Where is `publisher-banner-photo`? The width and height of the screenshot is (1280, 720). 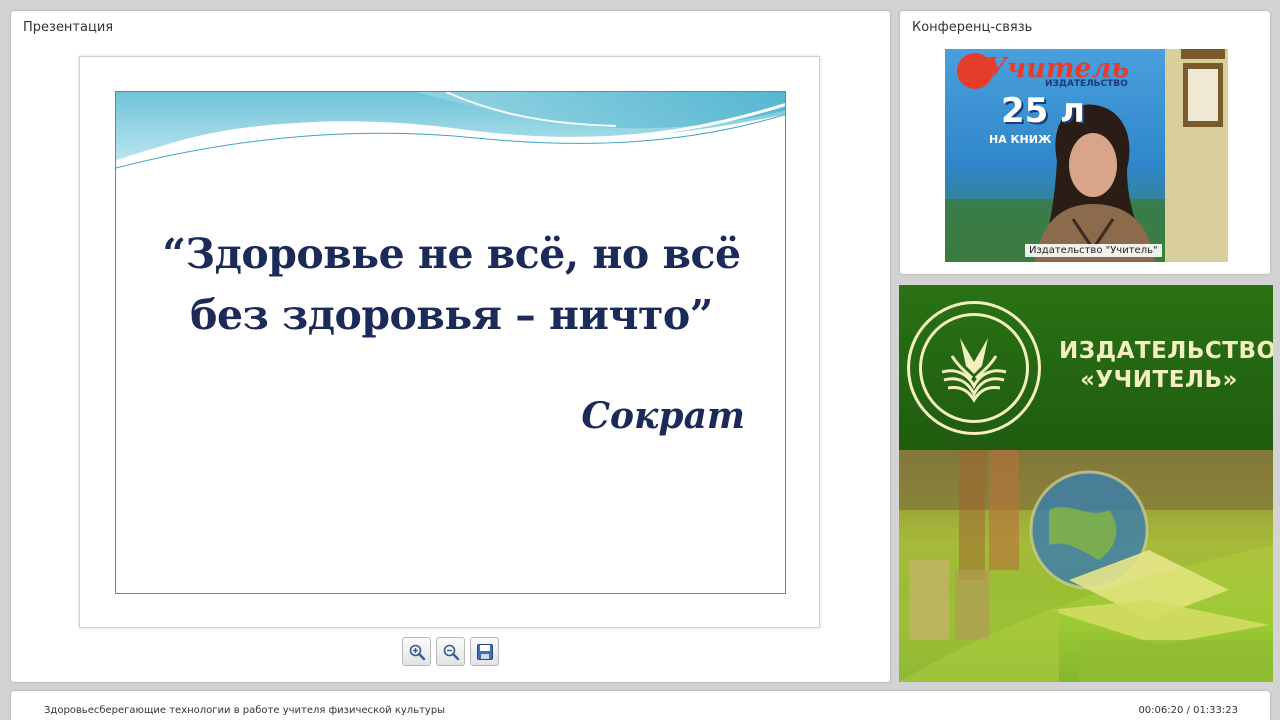
publisher-banner-photo is located at coordinates (1086, 566).